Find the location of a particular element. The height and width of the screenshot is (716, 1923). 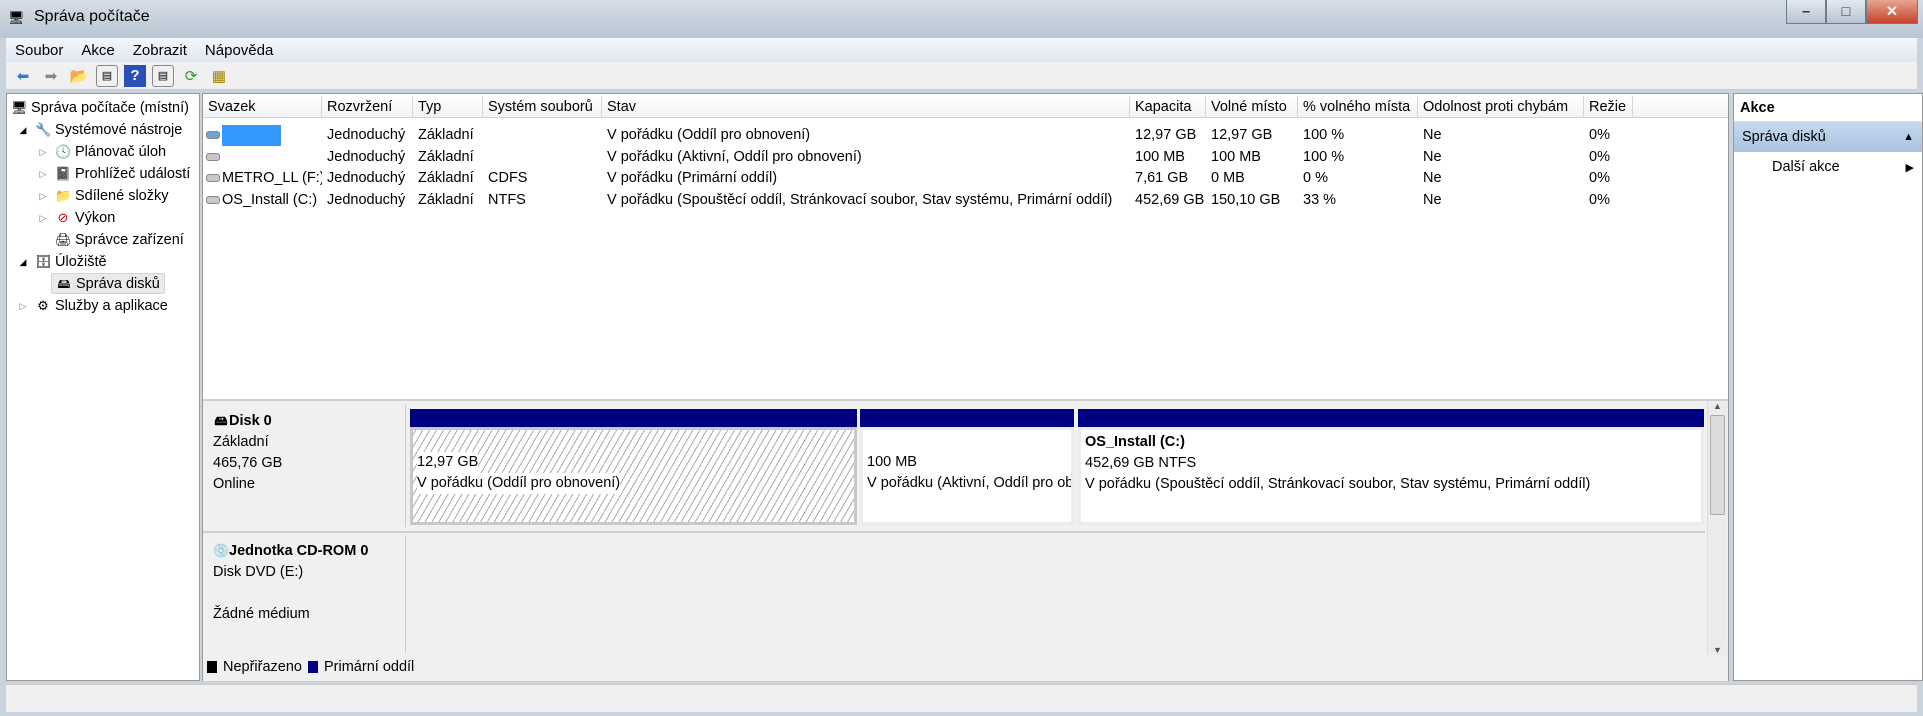

disk-type: Základní is located at coordinates (241, 442).